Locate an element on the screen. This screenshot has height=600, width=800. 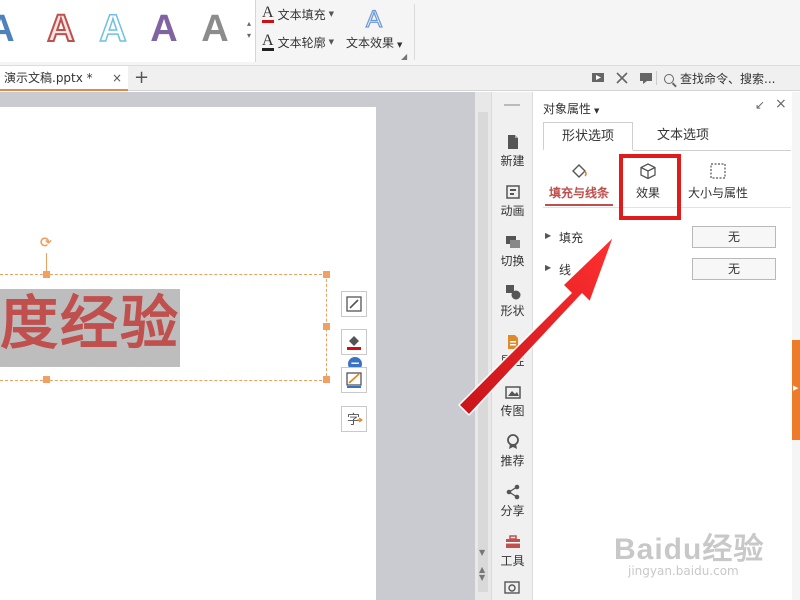
gallery-more-button: ▴ ▾ is located at coordinates (249, 30).